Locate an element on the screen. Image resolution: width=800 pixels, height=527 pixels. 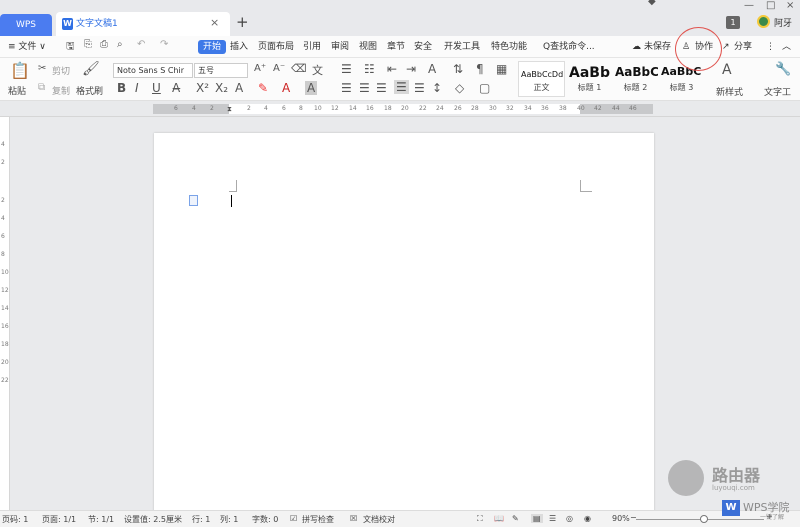
save-icon: 🖫 is located at coordinates (70, 47).